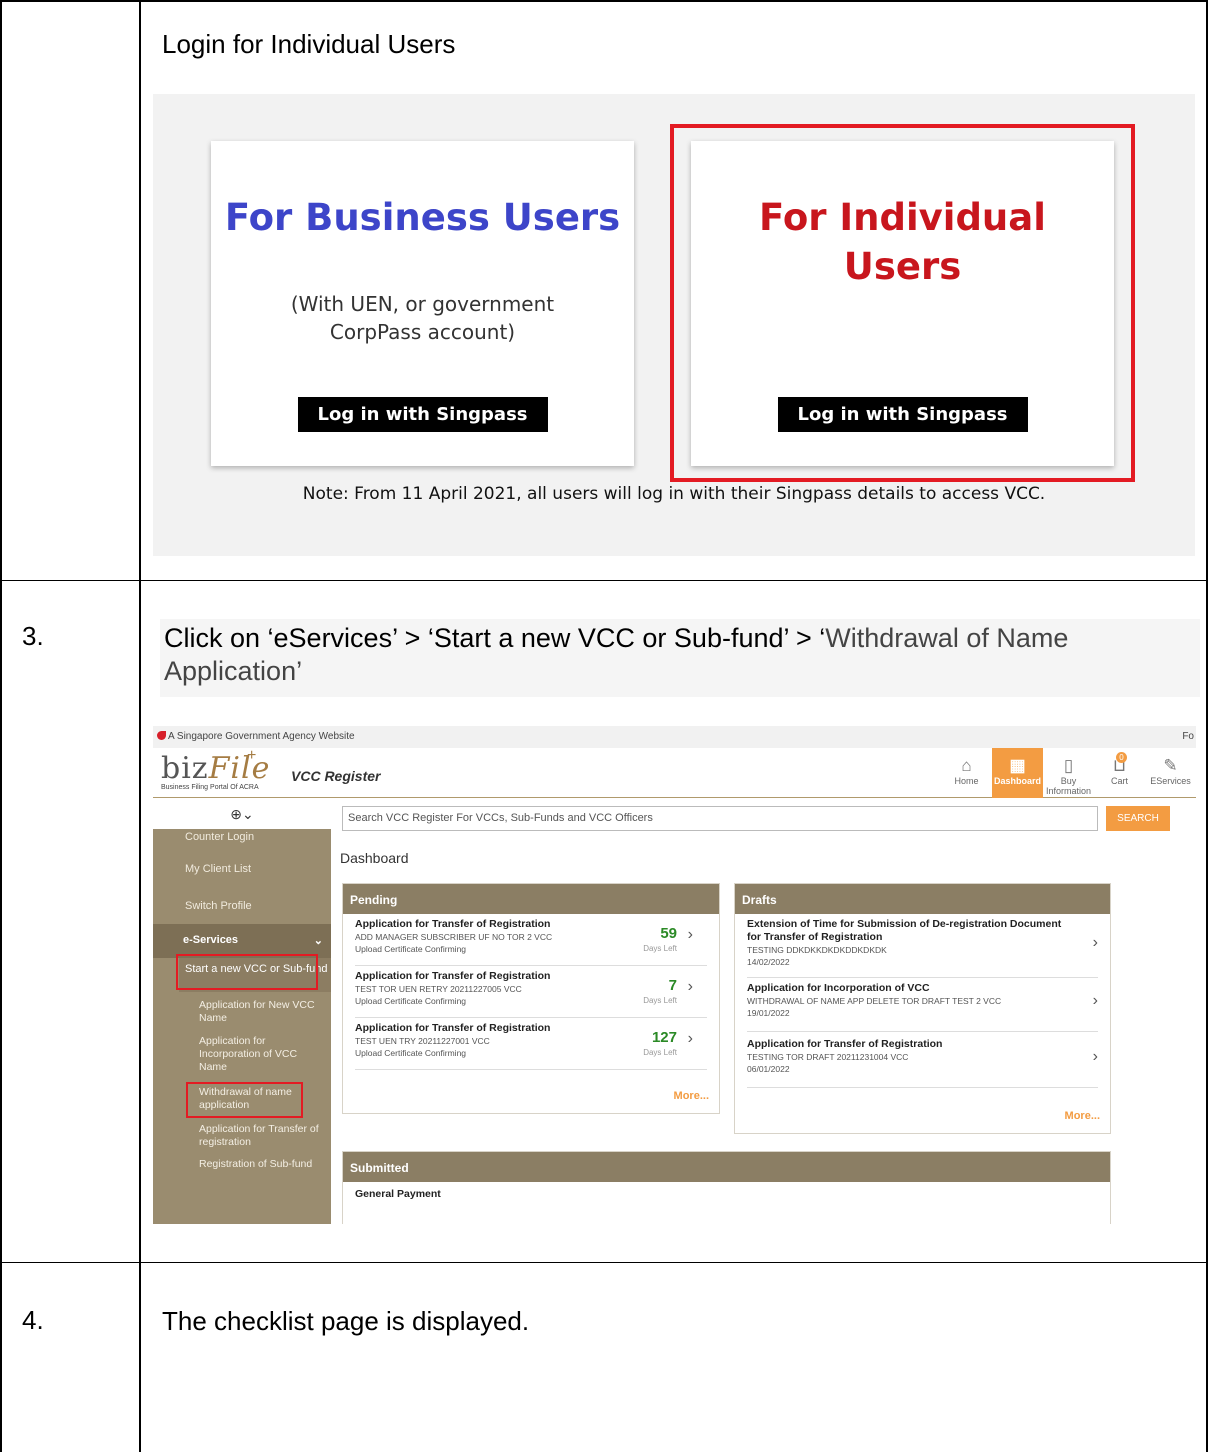 Image resolution: width=1208 pixels, height=1452 pixels. What do you see at coordinates (261, 1164) in the screenshot?
I see `sidebar-child-sub-fund: Registration of Sub-fund` at bounding box center [261, 1164].